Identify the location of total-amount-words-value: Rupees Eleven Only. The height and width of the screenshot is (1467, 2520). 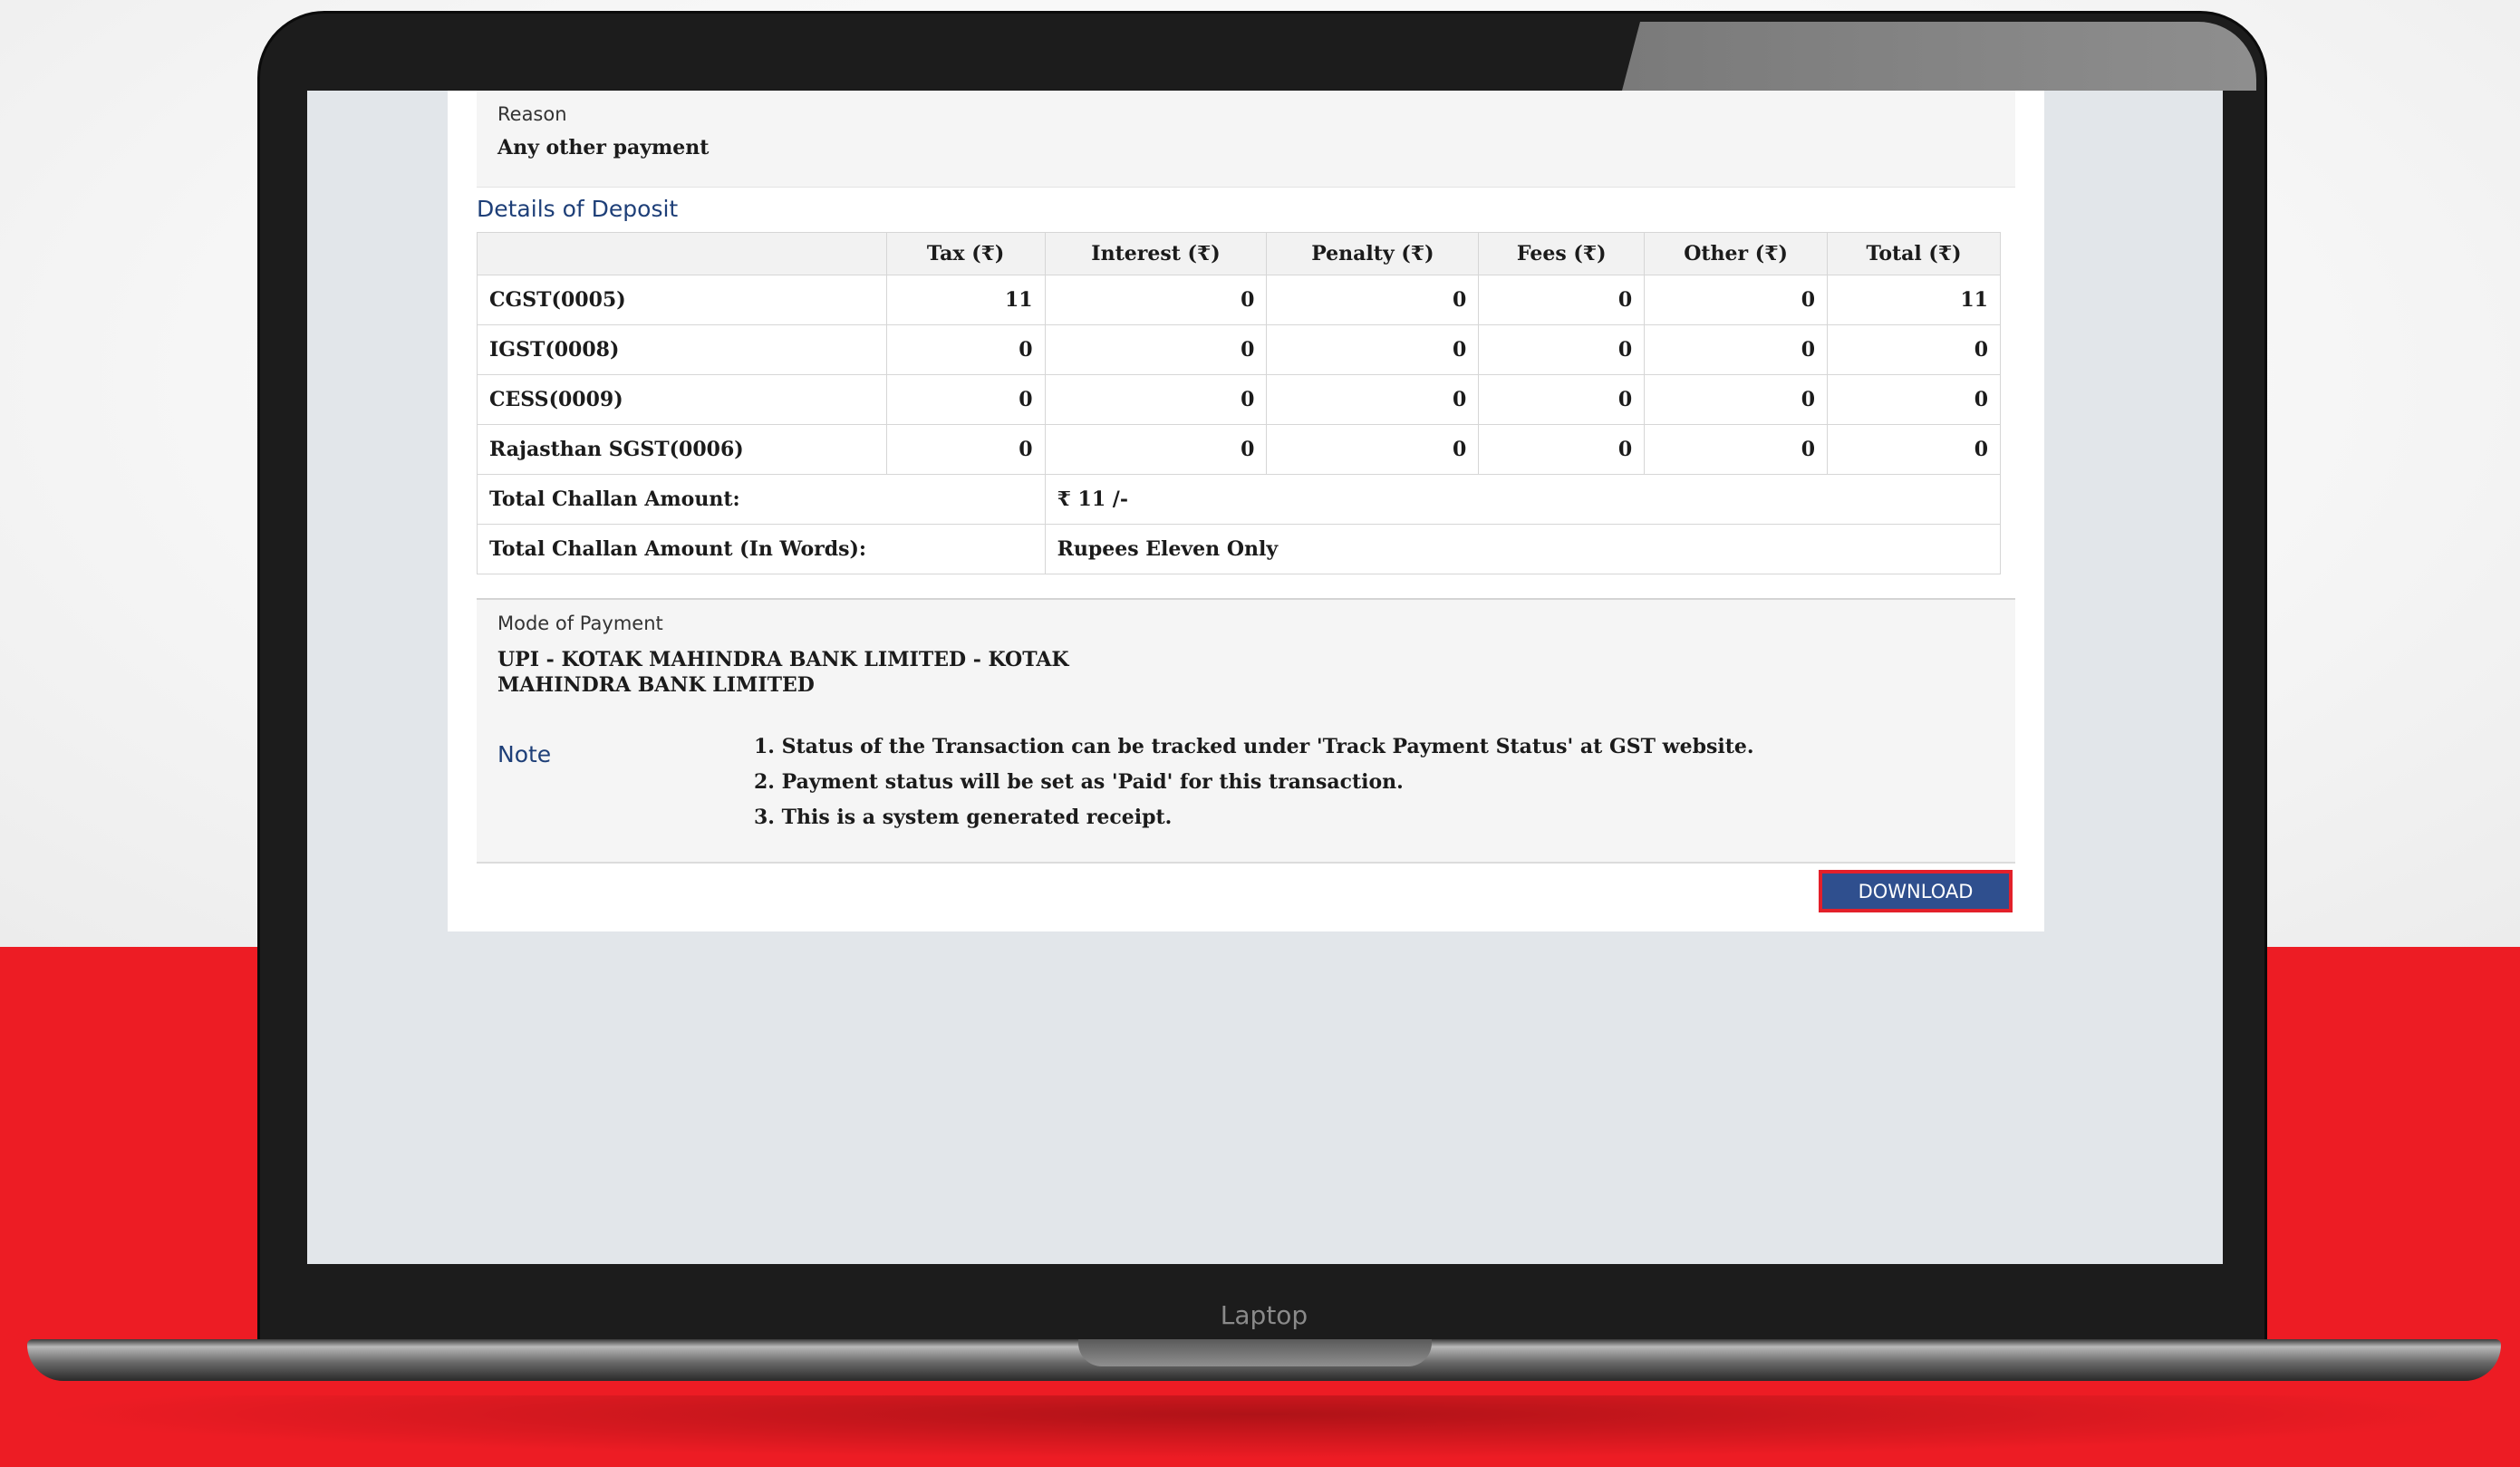
(1523, 549).